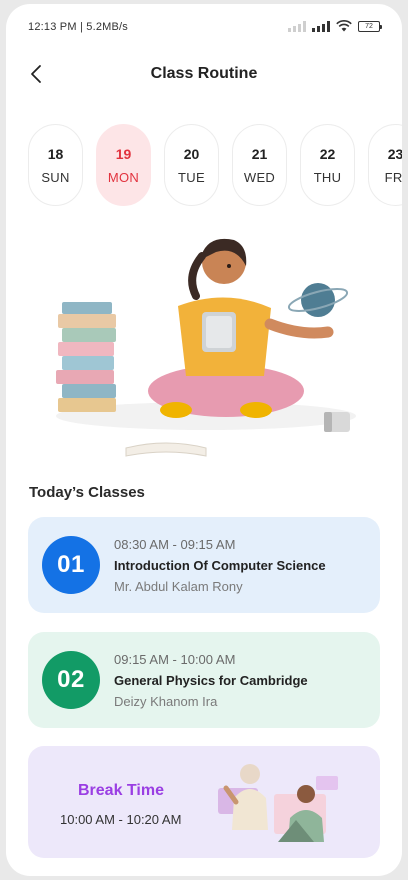 The image size is (408, 880). Describe the element at coordinates (335, 26) in the screenshot. I see `status-icons: 72` at that location.